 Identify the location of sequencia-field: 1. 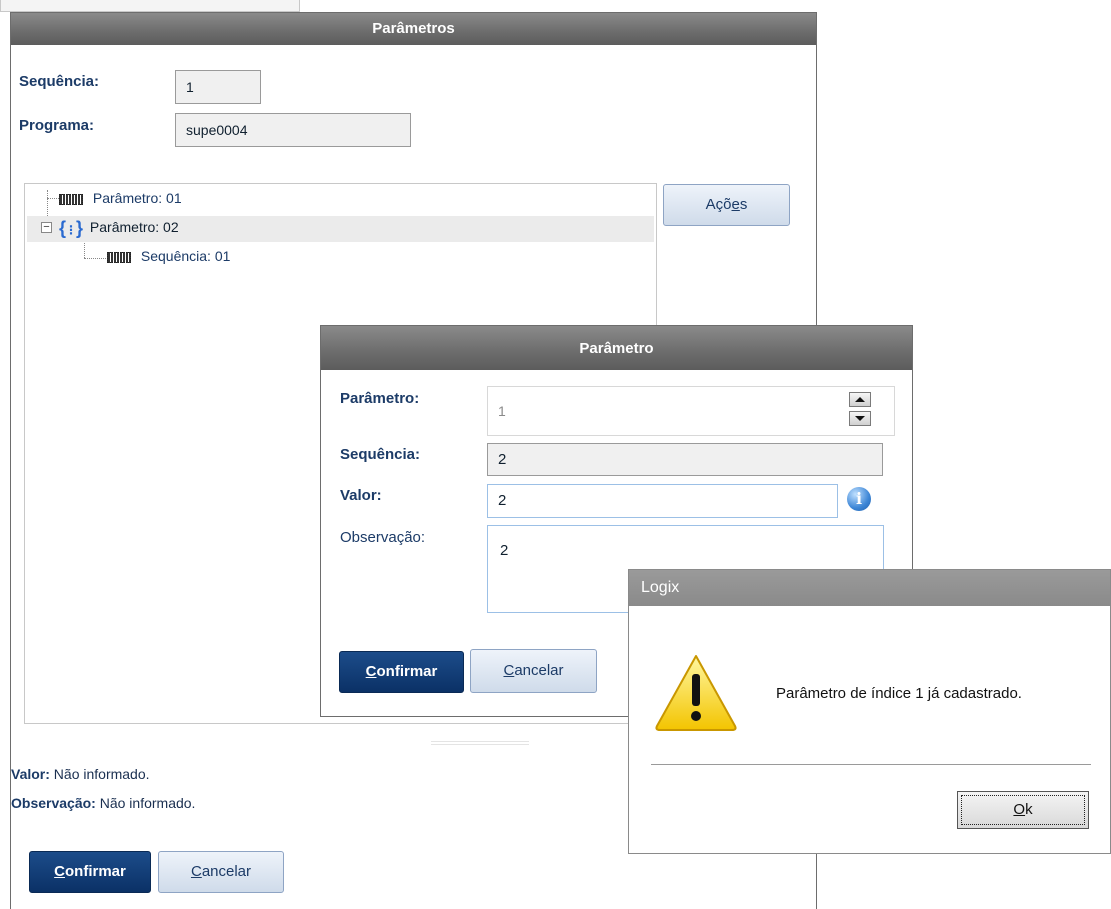
(218, 87).